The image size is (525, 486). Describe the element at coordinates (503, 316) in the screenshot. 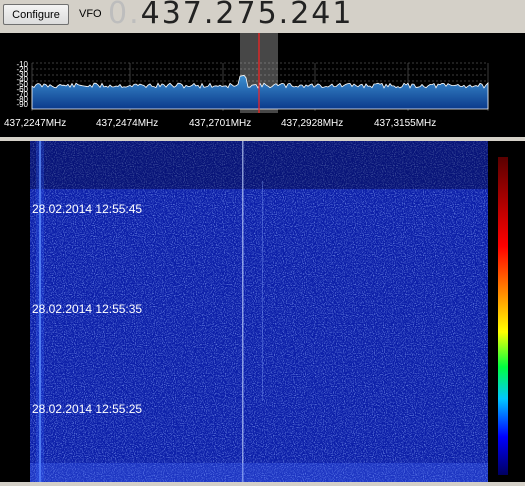

I see `color-palette-bar` at that location.